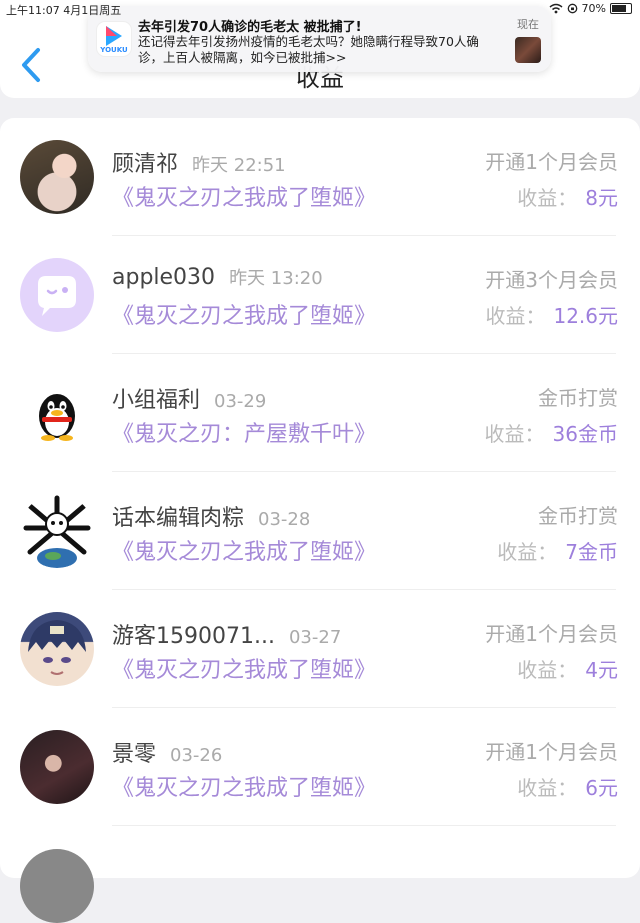  Describe the element at coordinates (57, 417) in the screenshot. I see `penguin-icon` at that location.